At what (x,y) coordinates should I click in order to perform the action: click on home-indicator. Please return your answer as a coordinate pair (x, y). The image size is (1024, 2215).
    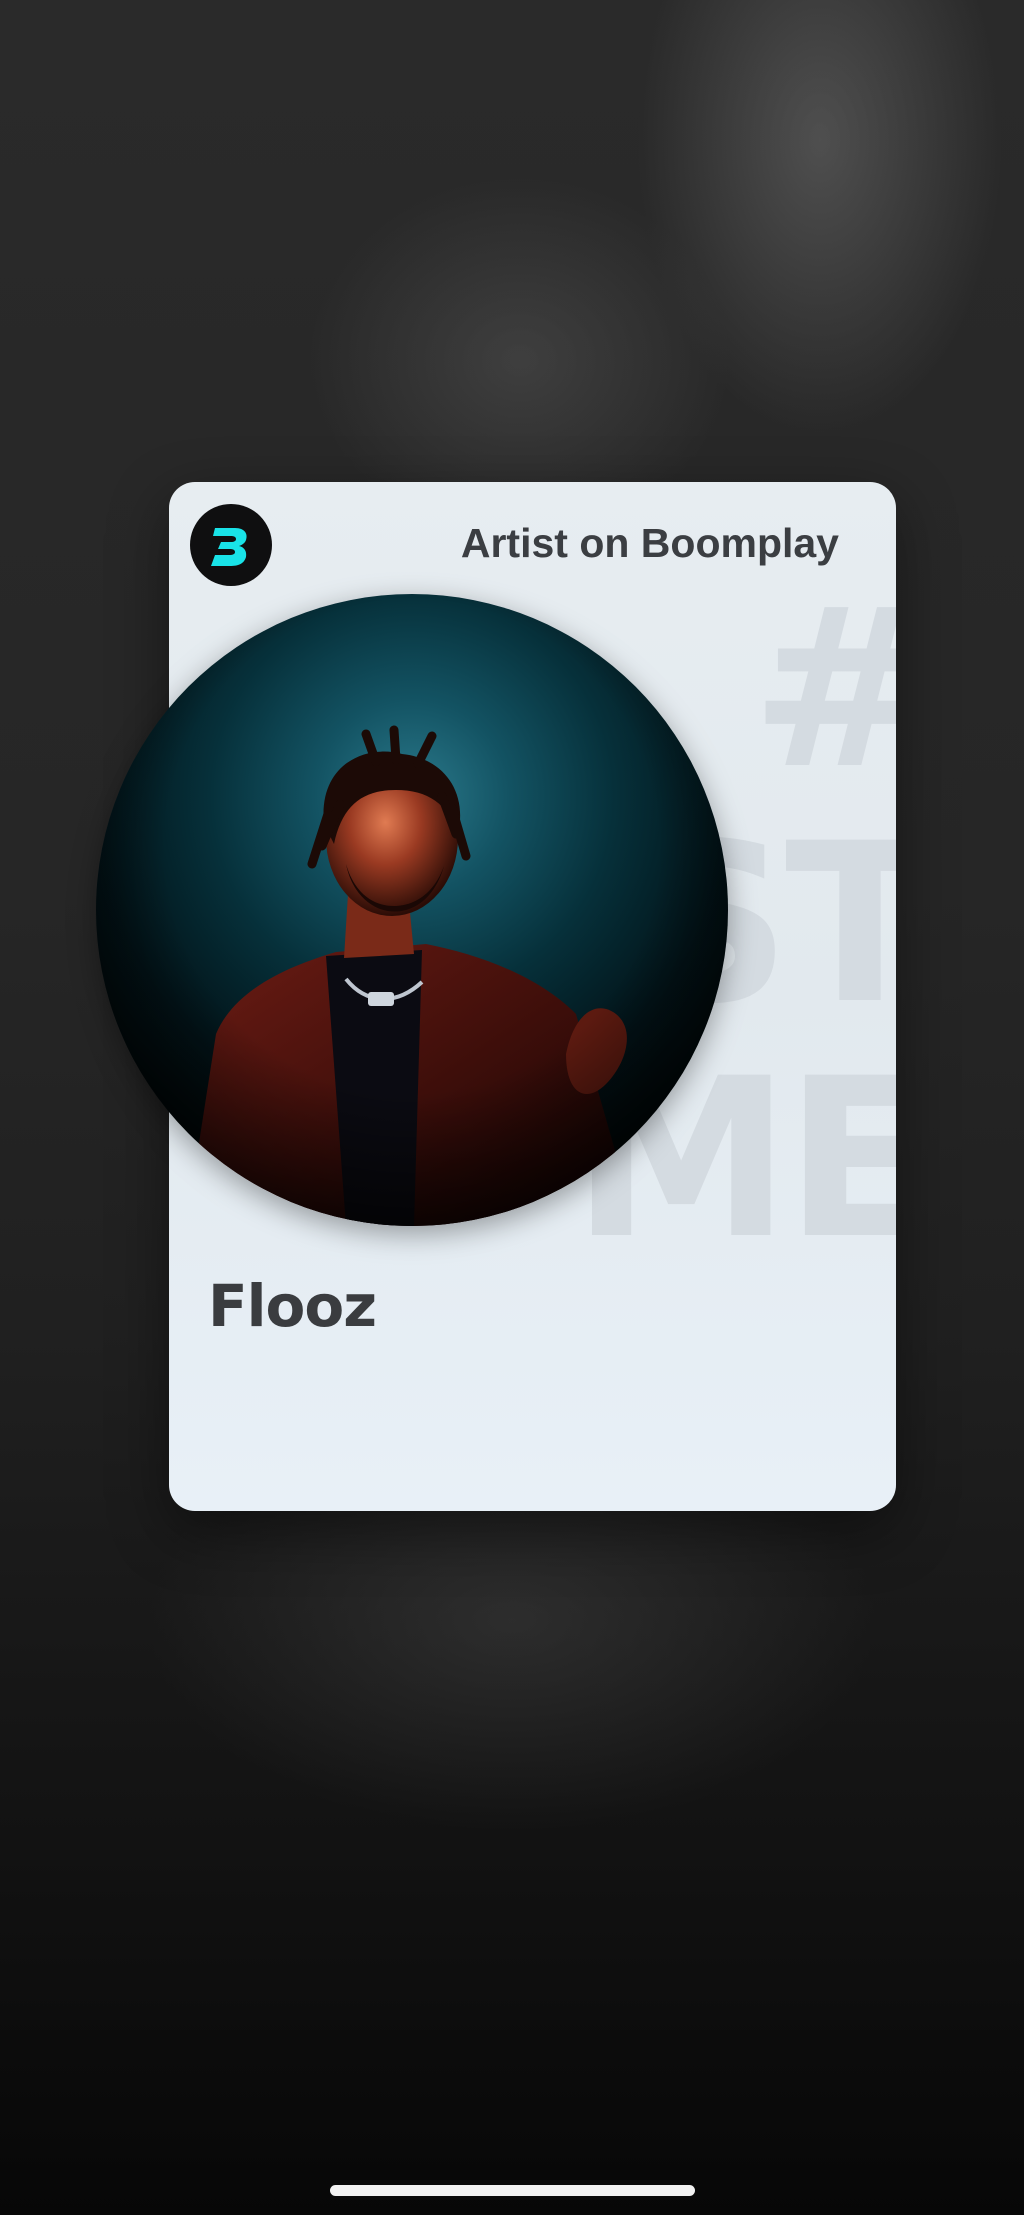
    Looking at the image, I should click on (512, 2190).